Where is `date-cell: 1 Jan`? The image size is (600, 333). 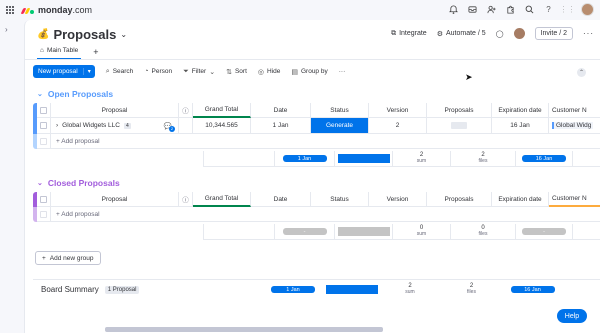 date-cell: 1 Jan is located at coordinates (281, 126).